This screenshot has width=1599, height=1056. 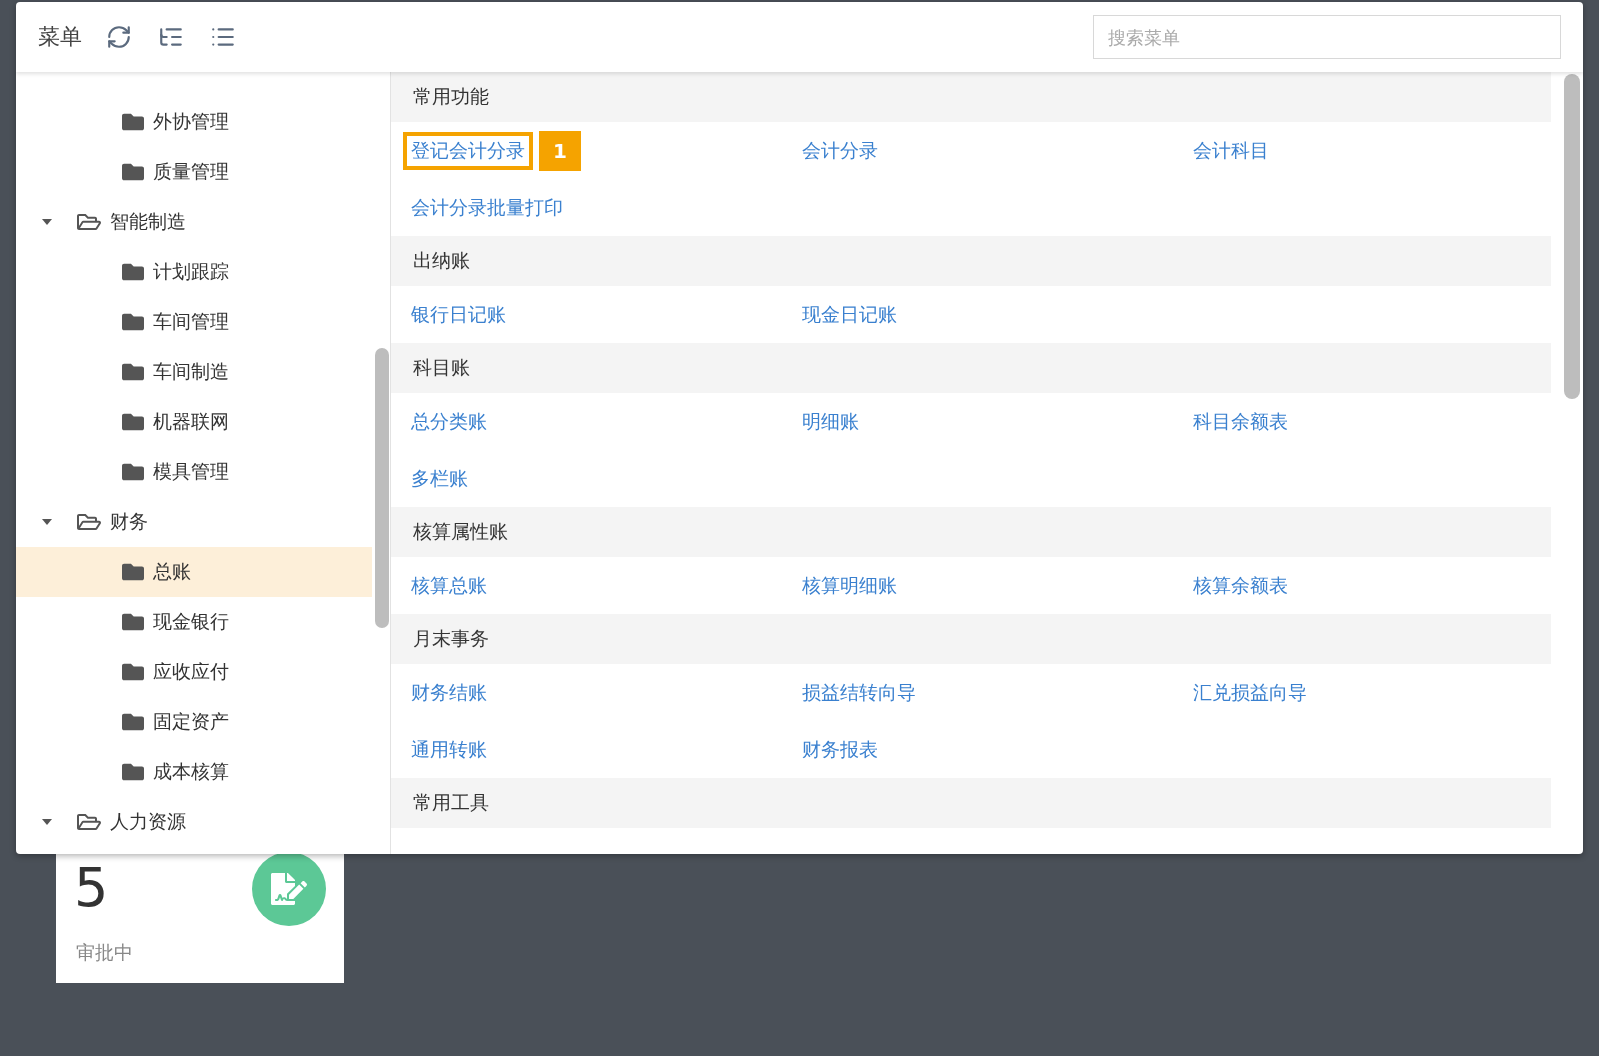 I want to click on menu-link: 财务报表, so click(x=840, y=749).